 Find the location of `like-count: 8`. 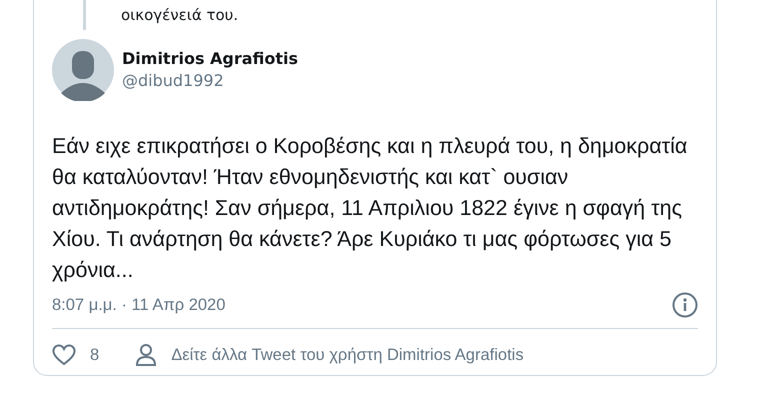

like-count: 8 is located at coordinates (95, 355).